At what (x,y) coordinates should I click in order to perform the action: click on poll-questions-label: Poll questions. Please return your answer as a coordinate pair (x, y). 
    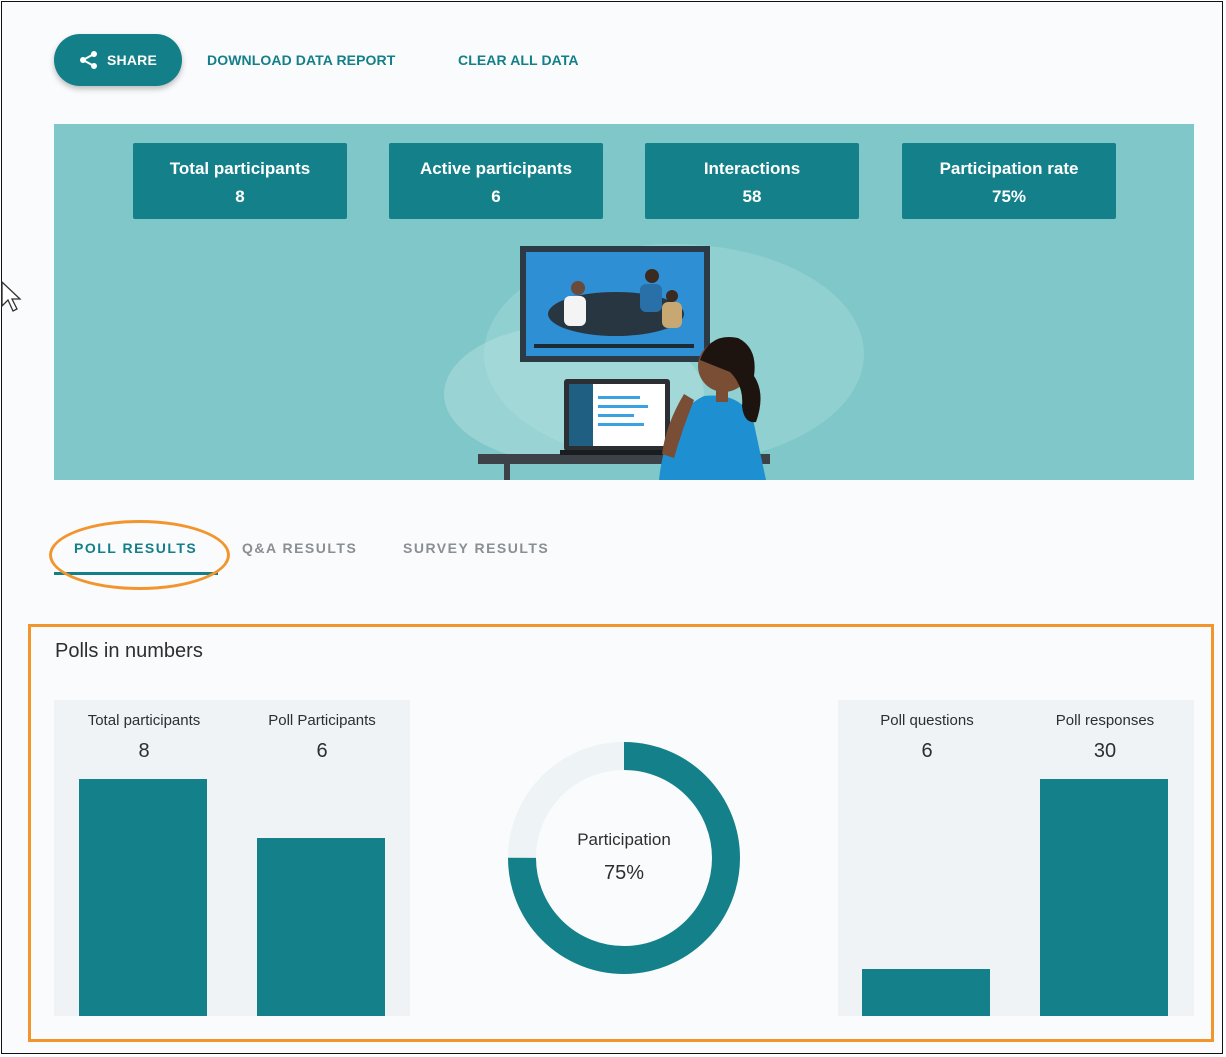
    Looking at the image, I should click on (927, 720).